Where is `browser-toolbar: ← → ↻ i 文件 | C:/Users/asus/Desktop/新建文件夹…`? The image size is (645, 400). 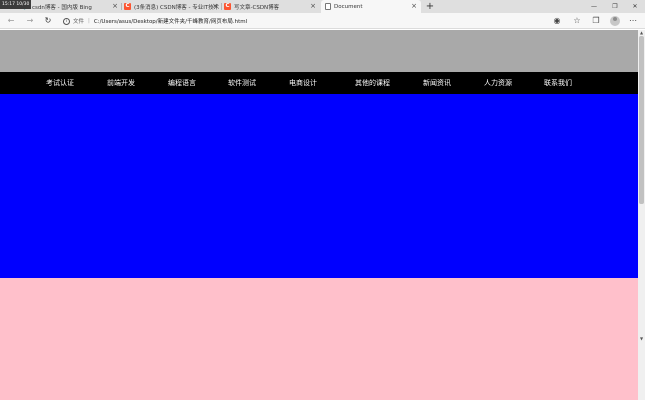
browser-toolbar: ← → ↻ i 文件 | C:/Users/asus/Desktop/新建文件夹… is located at coordinates (322, 21).